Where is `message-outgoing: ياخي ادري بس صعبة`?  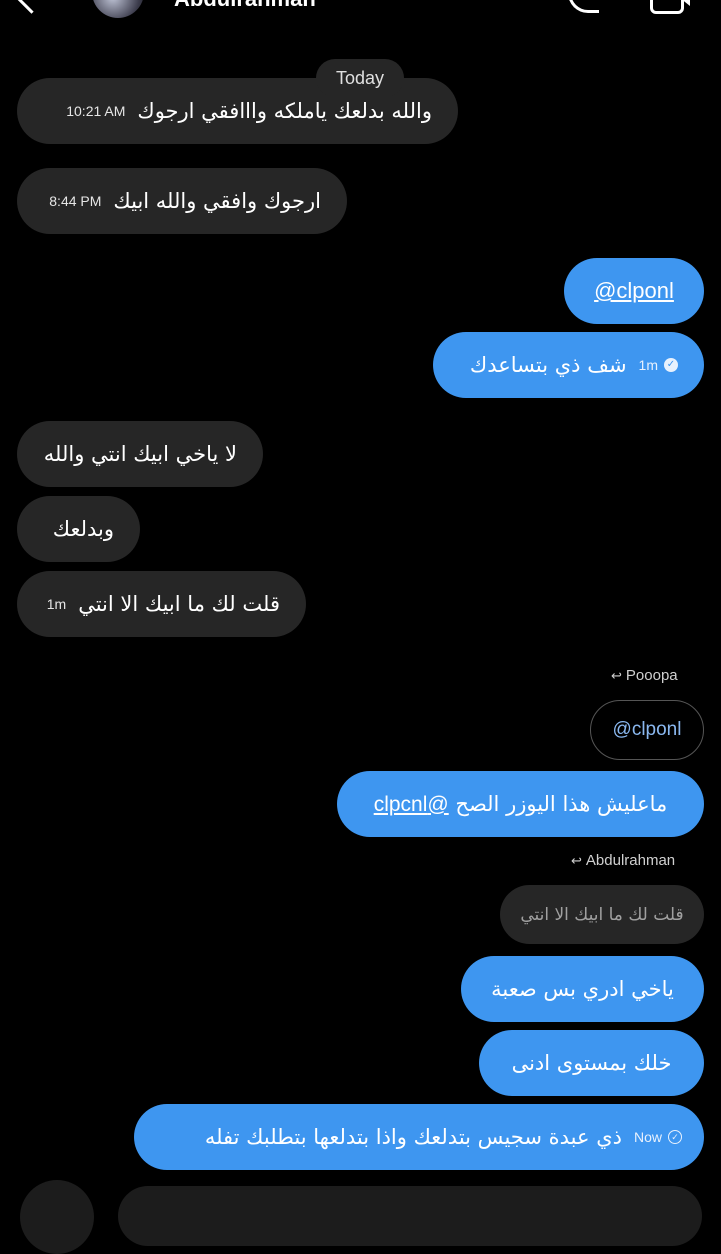 message-outgoing: ياخي ادري بس صعبة is located at coordinates (582, 989).